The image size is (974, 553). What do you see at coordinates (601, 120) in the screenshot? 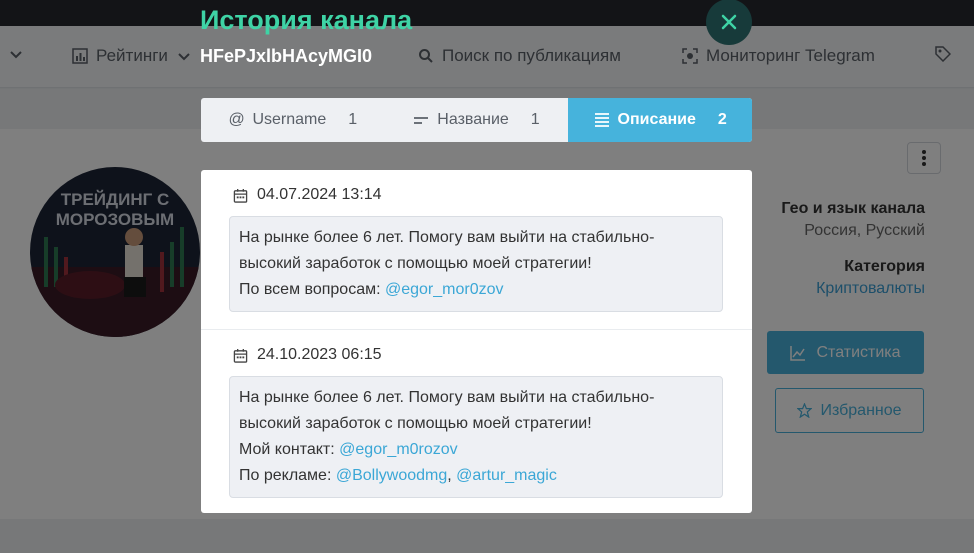
I see `paragraph-lines-icon` at bounding box center [601, 120].